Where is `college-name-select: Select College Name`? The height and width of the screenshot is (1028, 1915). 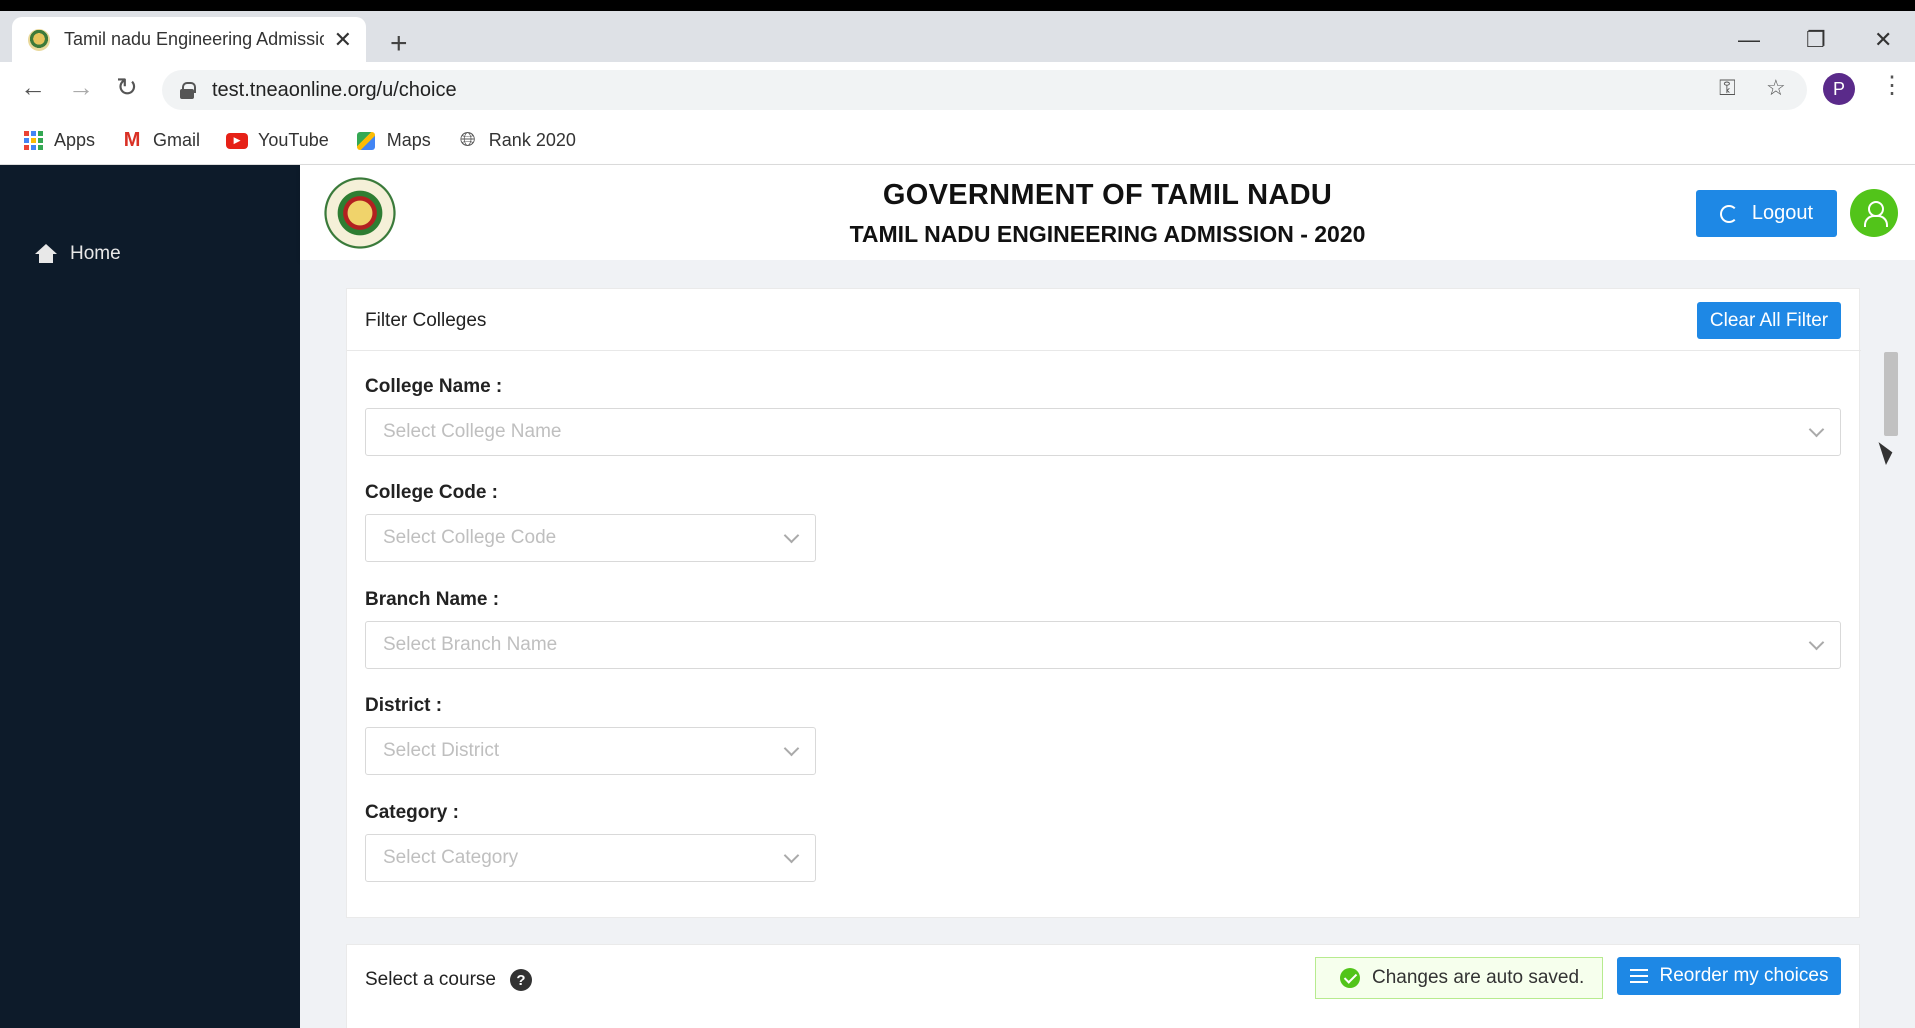
college-name-select: Select College Name is located at coordinates (1103, 432).